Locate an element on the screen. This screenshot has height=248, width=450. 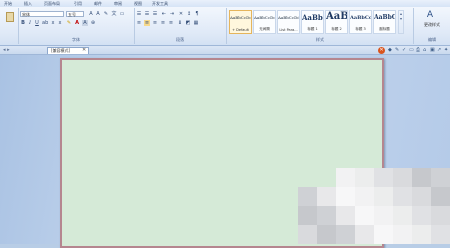
style-default: AaBbCcDc + Default is located at coordinates (240, 22).